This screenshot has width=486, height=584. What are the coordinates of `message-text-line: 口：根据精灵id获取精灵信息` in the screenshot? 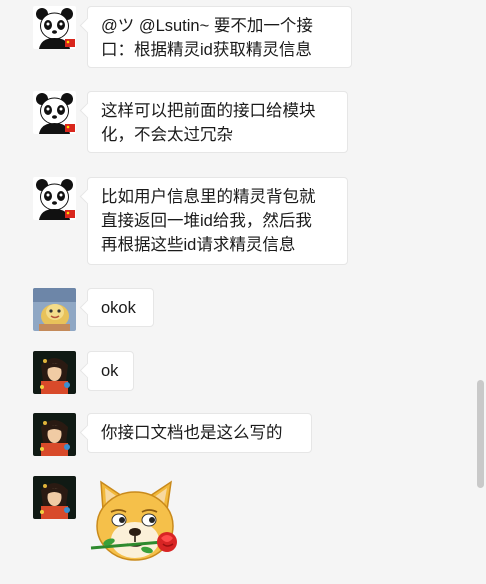 It's located at (206, 50).